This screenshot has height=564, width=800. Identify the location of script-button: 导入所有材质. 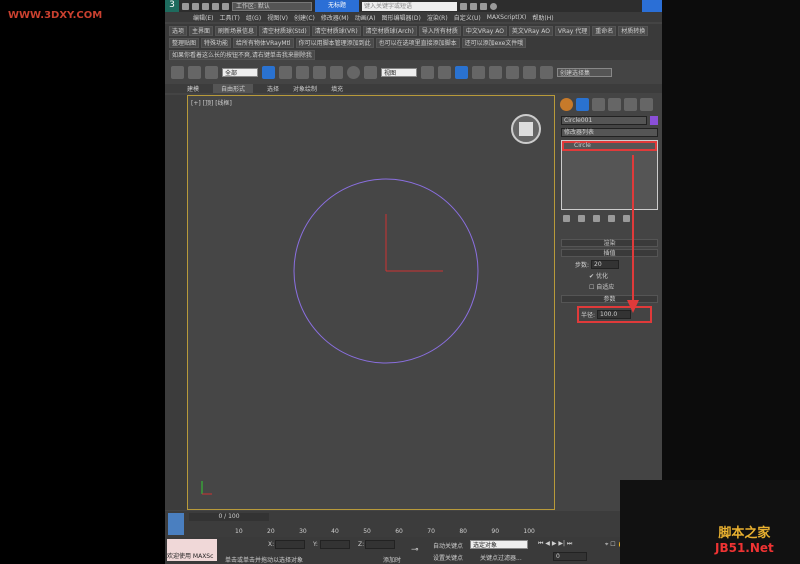
(439, 31).